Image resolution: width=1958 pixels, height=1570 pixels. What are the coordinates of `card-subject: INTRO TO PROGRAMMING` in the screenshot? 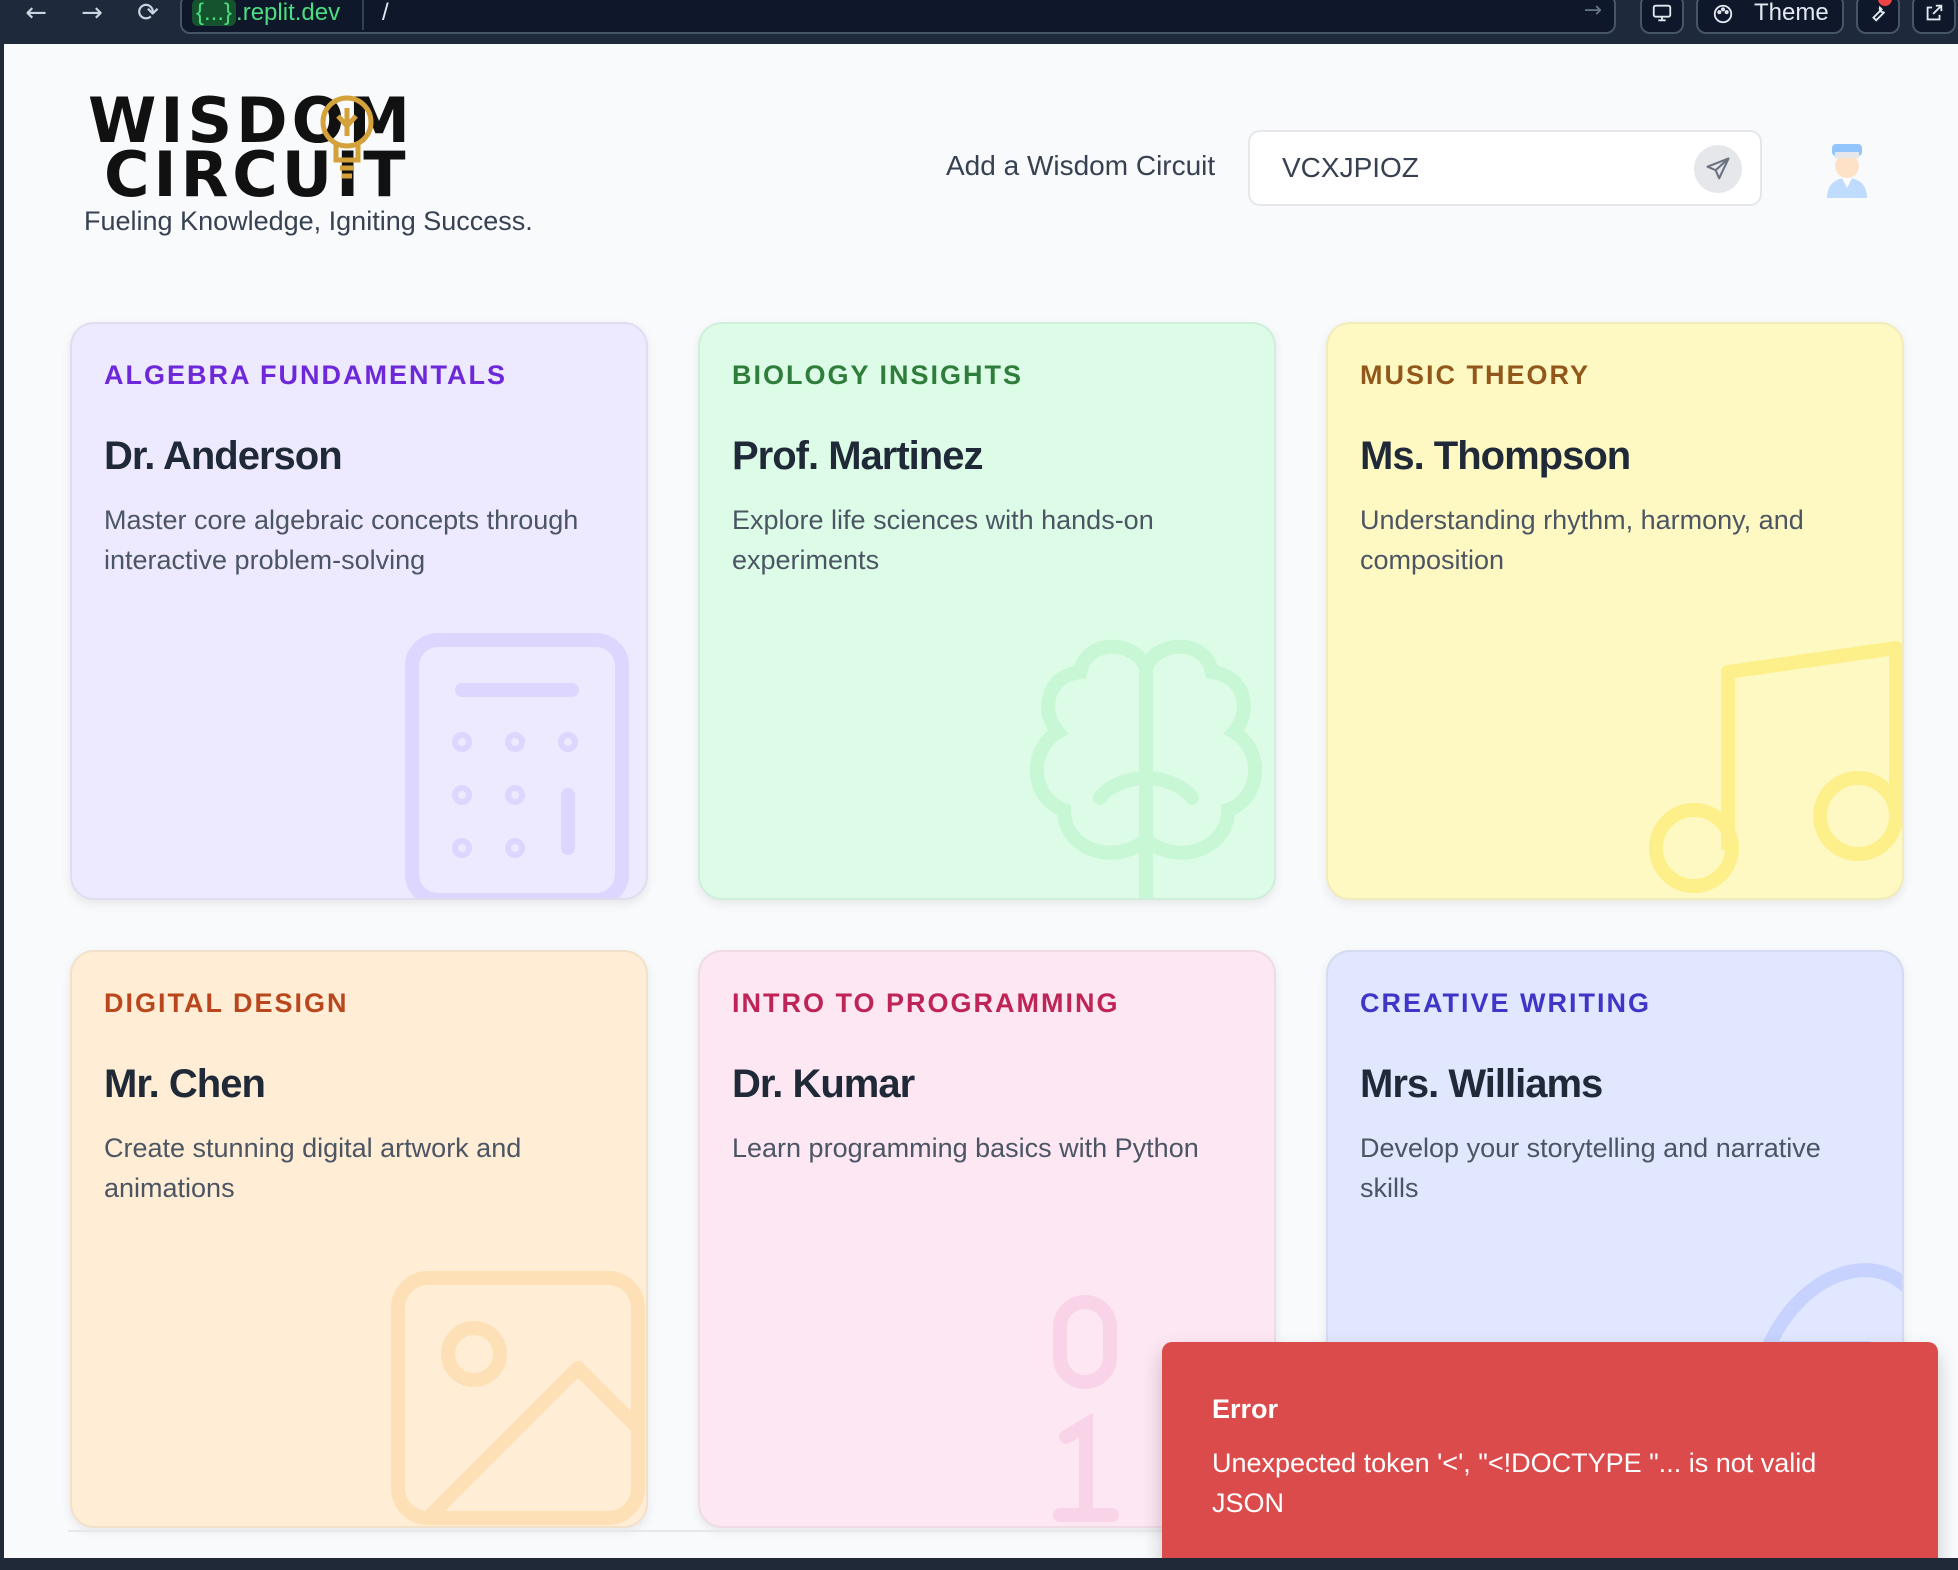 It's located at (926, 1003).